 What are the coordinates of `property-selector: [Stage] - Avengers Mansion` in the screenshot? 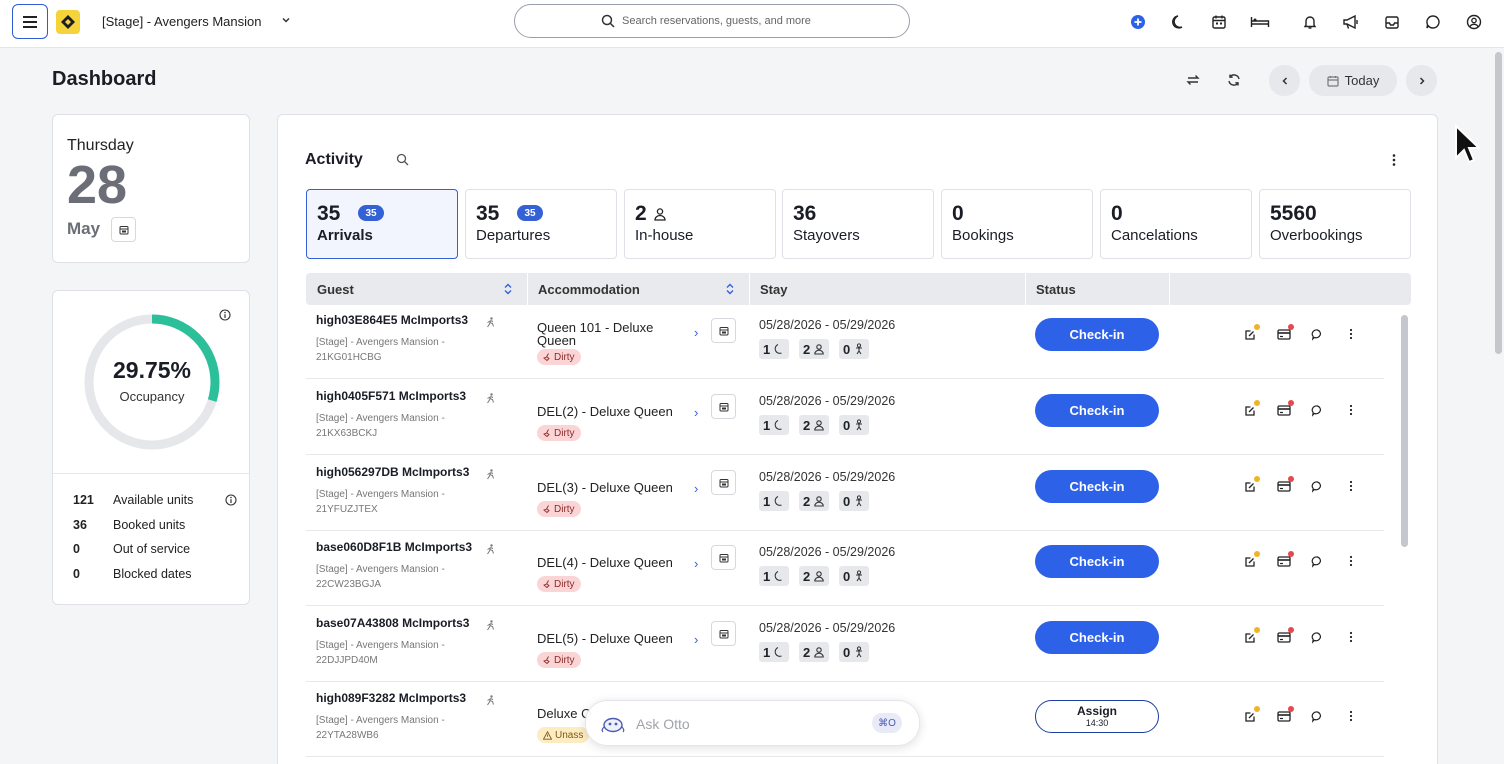 It's located at (181, 21).